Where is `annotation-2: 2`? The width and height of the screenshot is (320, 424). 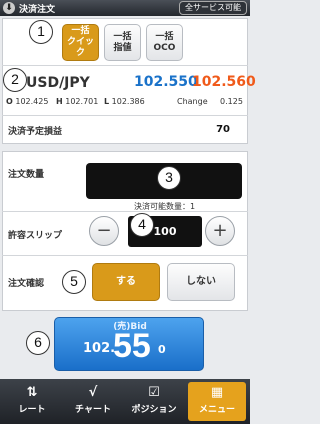
annotation-2: 2 is located at coordinates (15, 80).